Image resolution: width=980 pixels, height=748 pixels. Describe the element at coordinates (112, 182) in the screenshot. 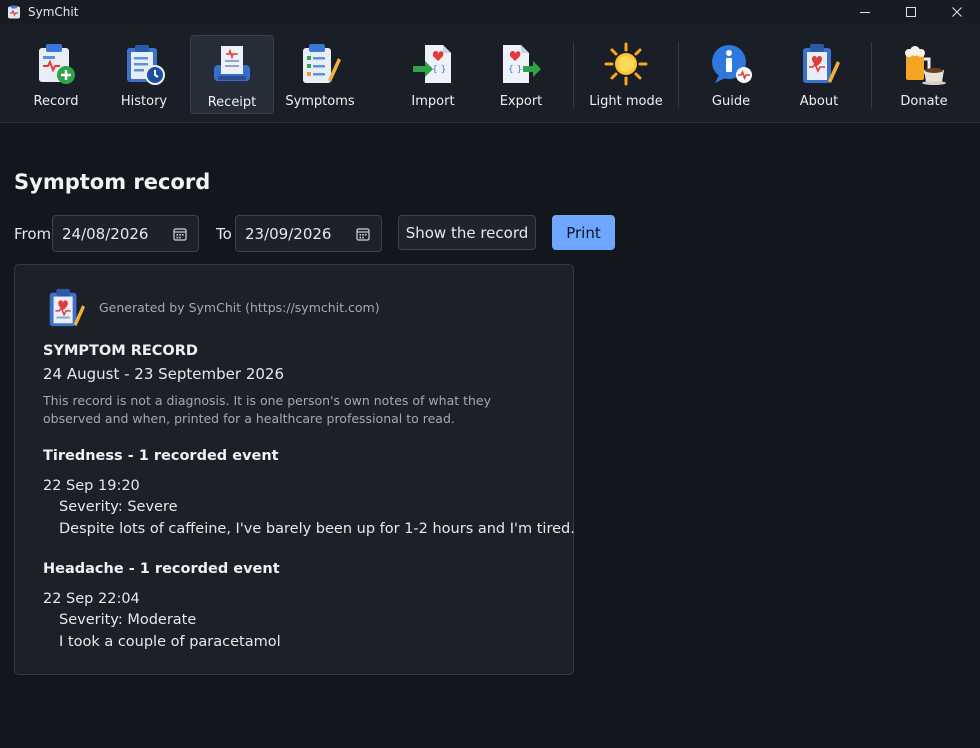

I see `page-title: Symptom record` at that location.